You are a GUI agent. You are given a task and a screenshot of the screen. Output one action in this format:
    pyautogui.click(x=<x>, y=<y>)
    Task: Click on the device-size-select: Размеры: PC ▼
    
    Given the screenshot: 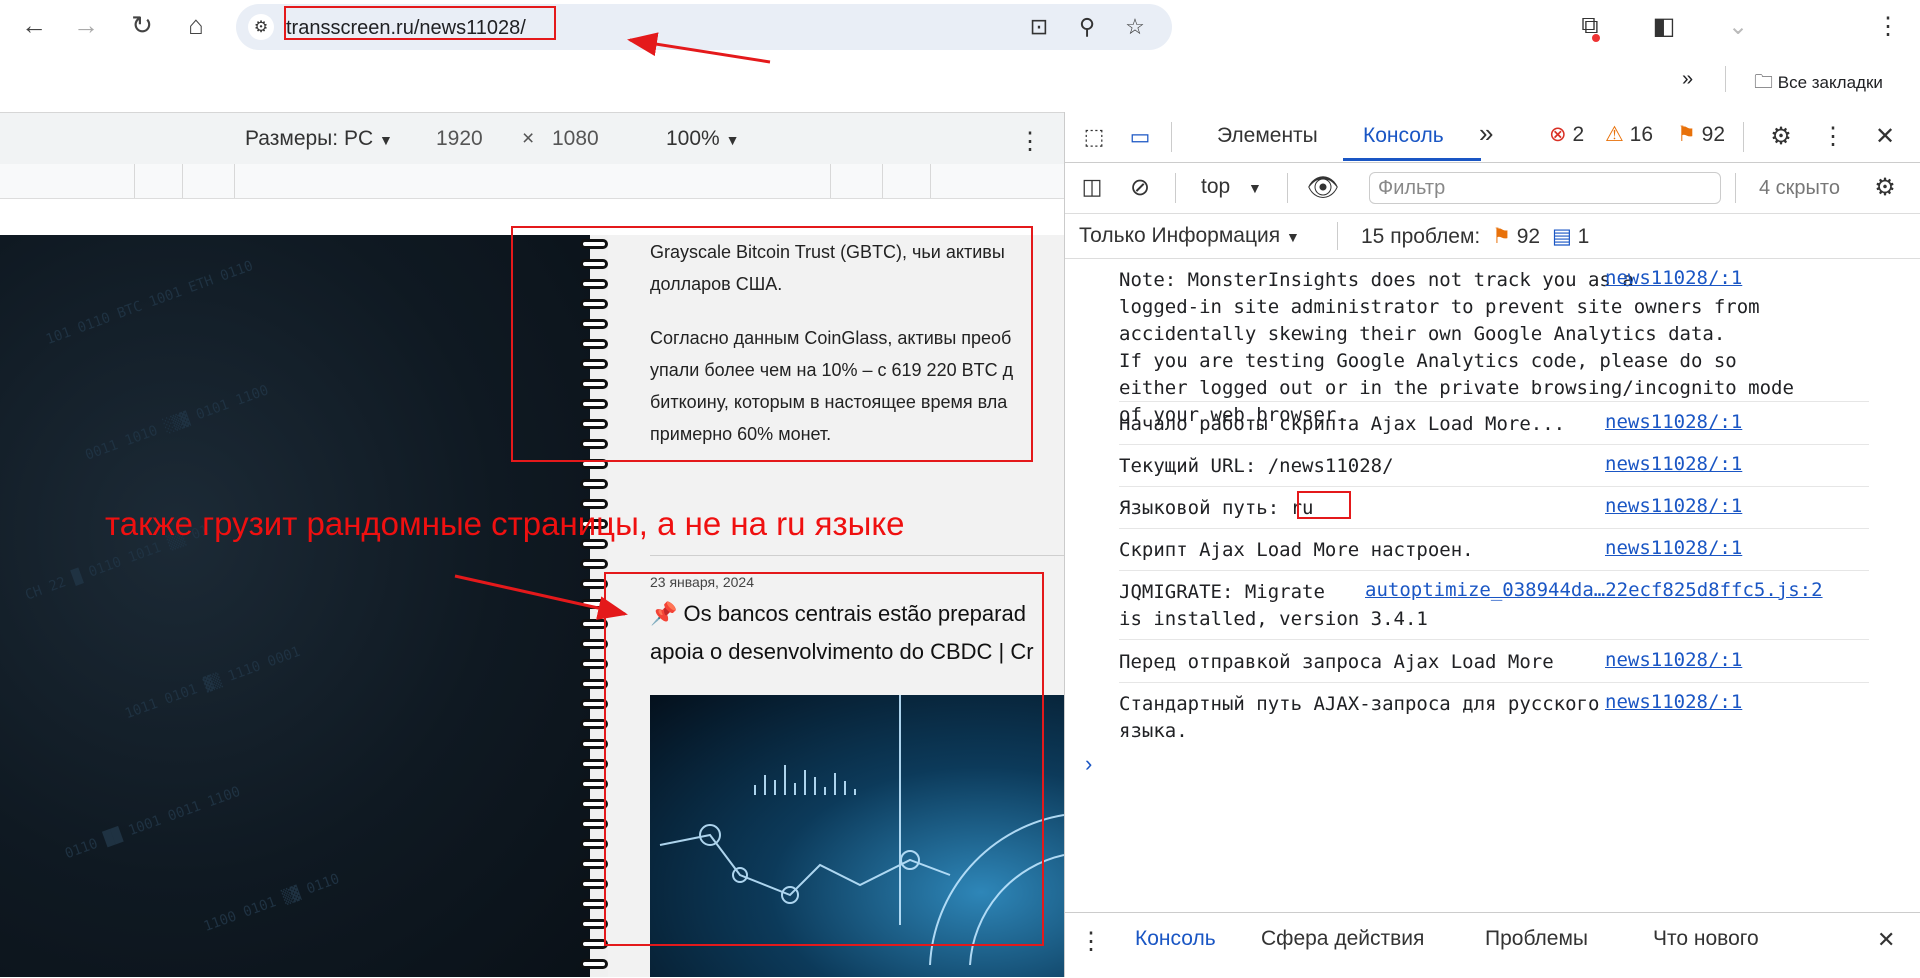 What is the action you would take?
    pyautogui.click(x=319, y=139)
    